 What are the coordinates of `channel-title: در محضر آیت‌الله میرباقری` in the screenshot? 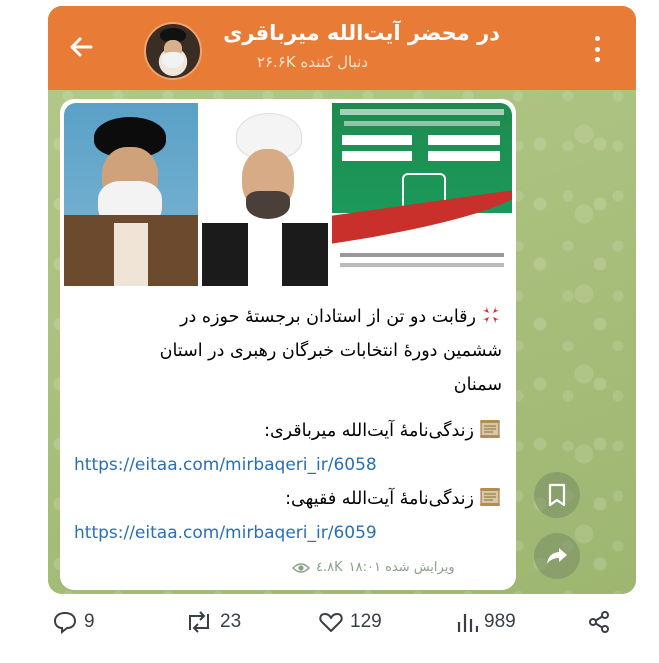 It's located at (361, 33).